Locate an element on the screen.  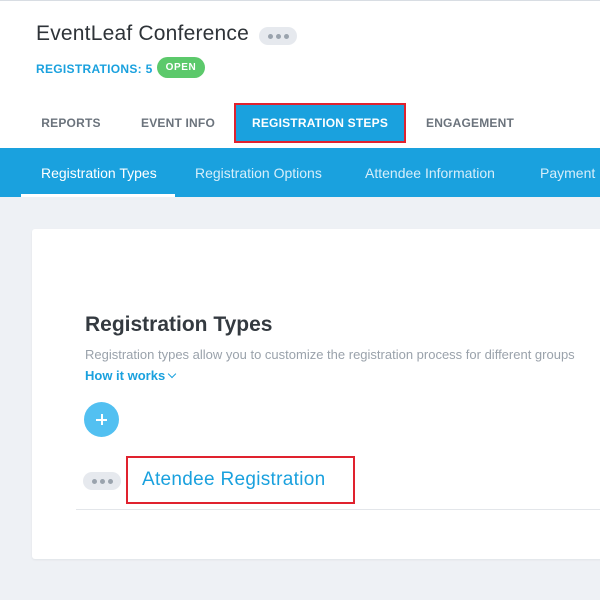
event-more-button is located at coordinates (278, 36).